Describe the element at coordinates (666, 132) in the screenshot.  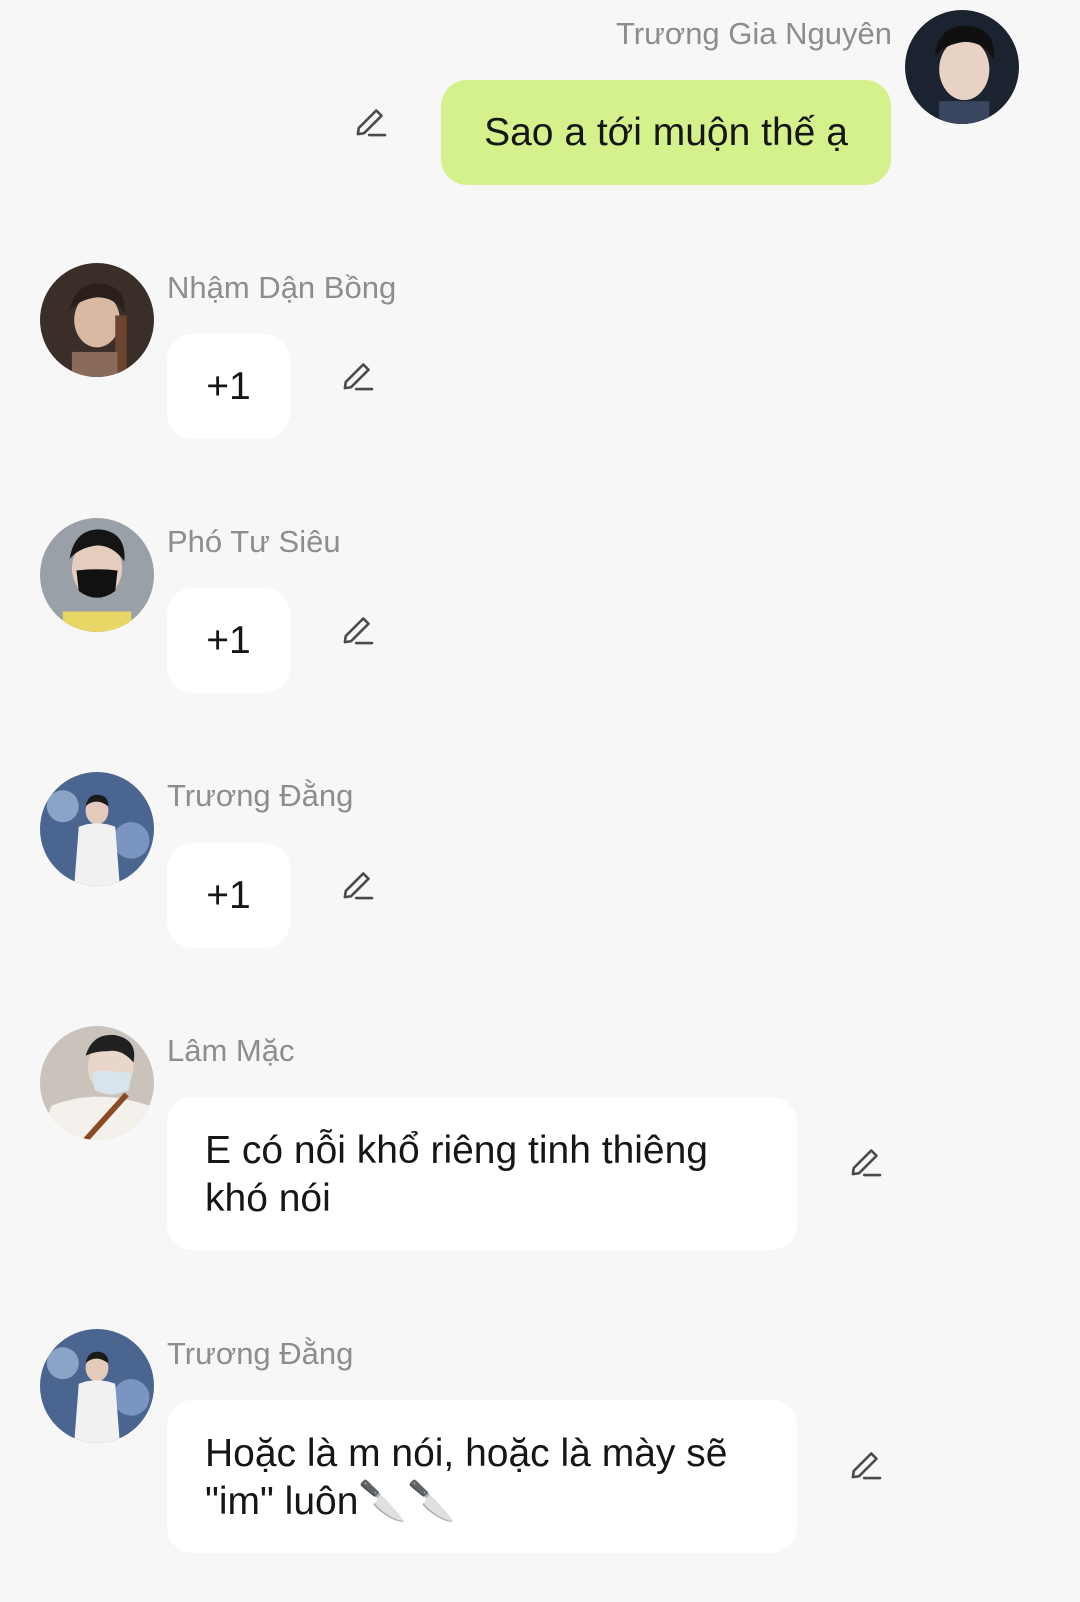
I see `message-bubble: Sao a tới muộn thế ạ` at that location.